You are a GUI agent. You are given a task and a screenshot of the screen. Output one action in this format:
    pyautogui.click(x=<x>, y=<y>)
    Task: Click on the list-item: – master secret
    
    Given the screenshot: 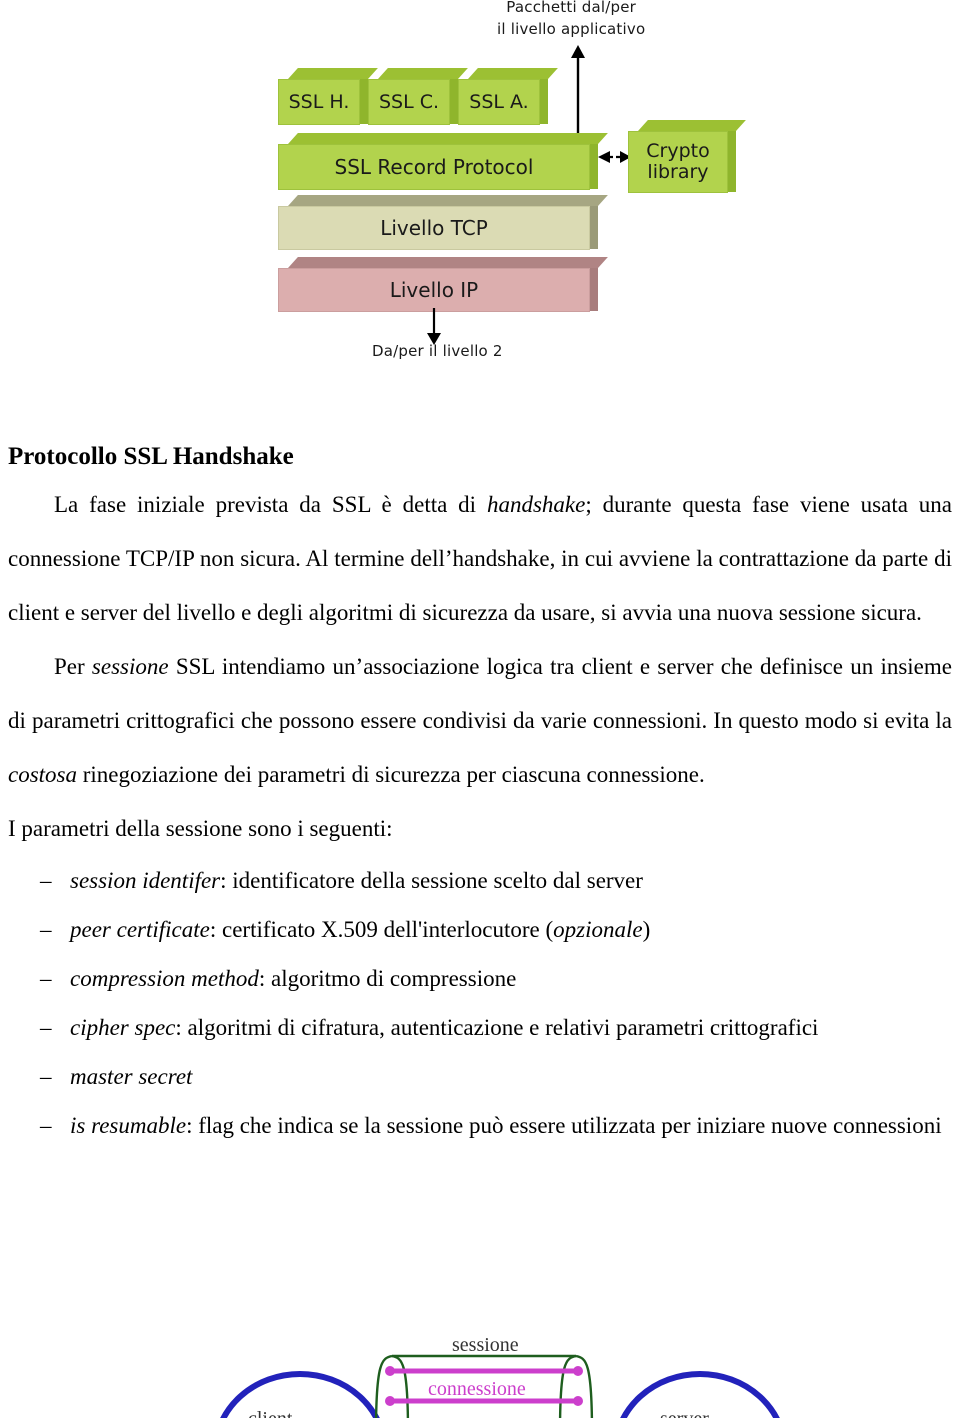 What is the action you would take?
    pyautogui.click(x=496, y=1076)
    